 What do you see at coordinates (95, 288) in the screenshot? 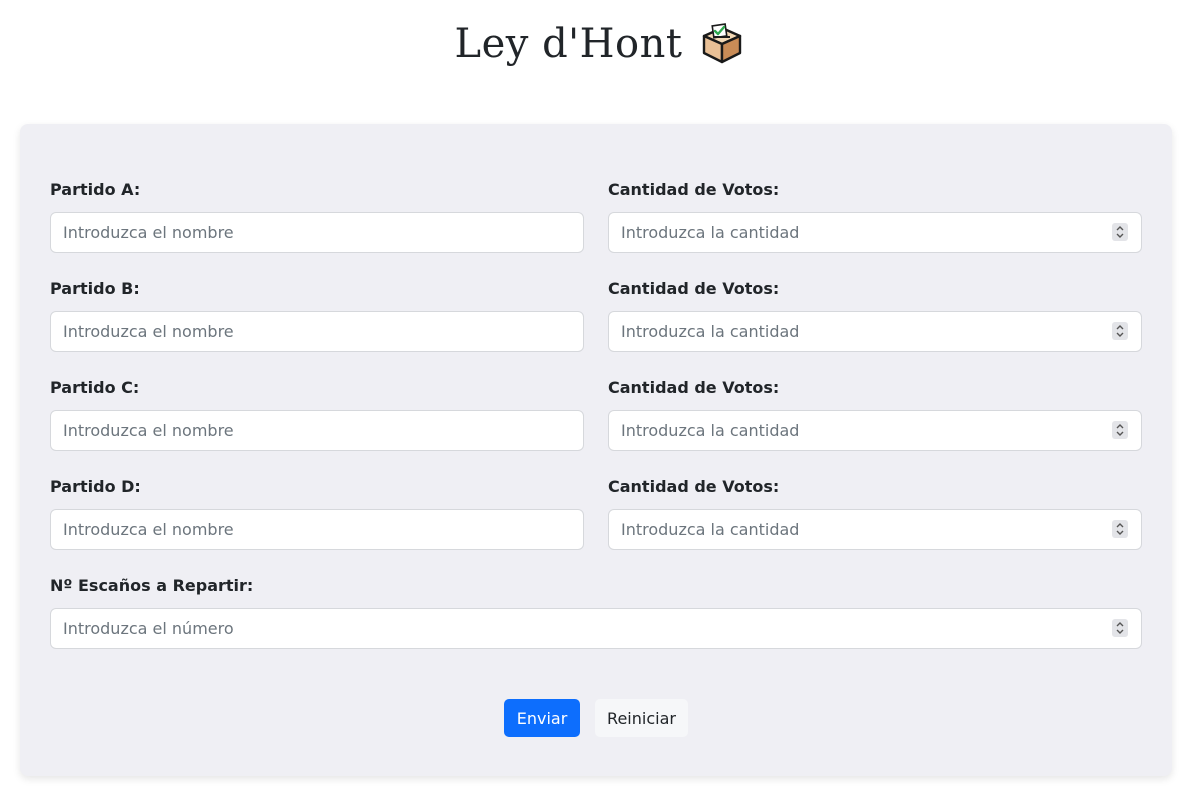
I see `party-b-label: Partido B:` at bounding box center [95, 288].